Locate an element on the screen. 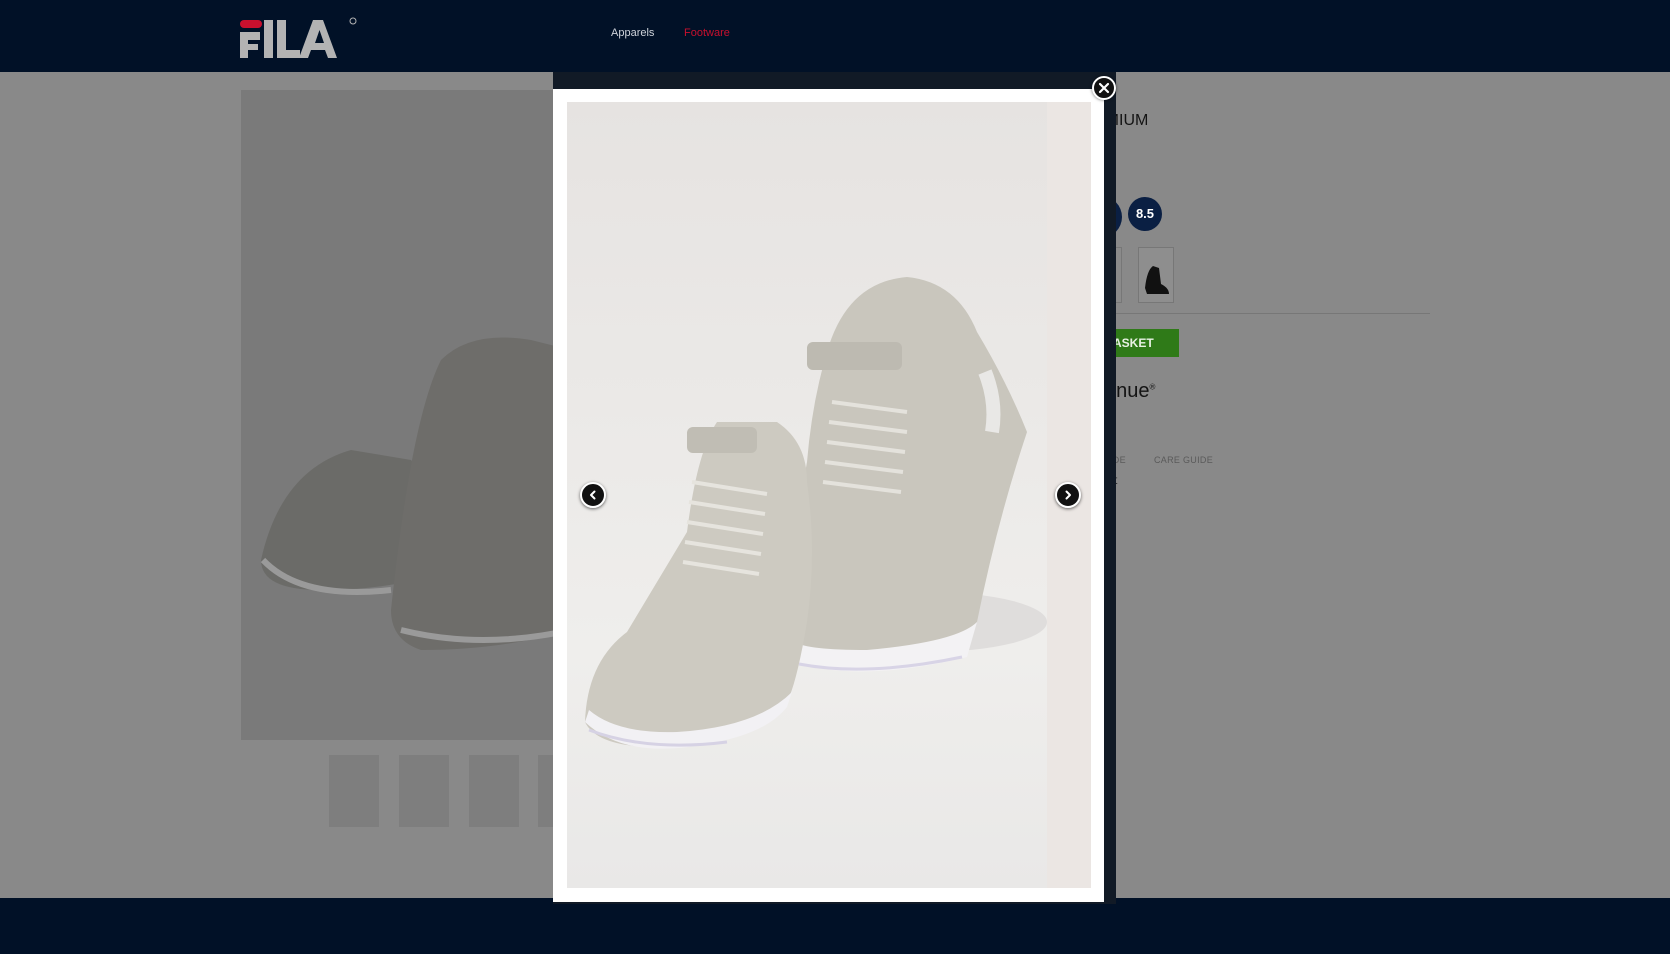 The height and width of the screenshot is (954, 1670). size-option-8-5: 8.5 is located at coordinates (1145, 214).